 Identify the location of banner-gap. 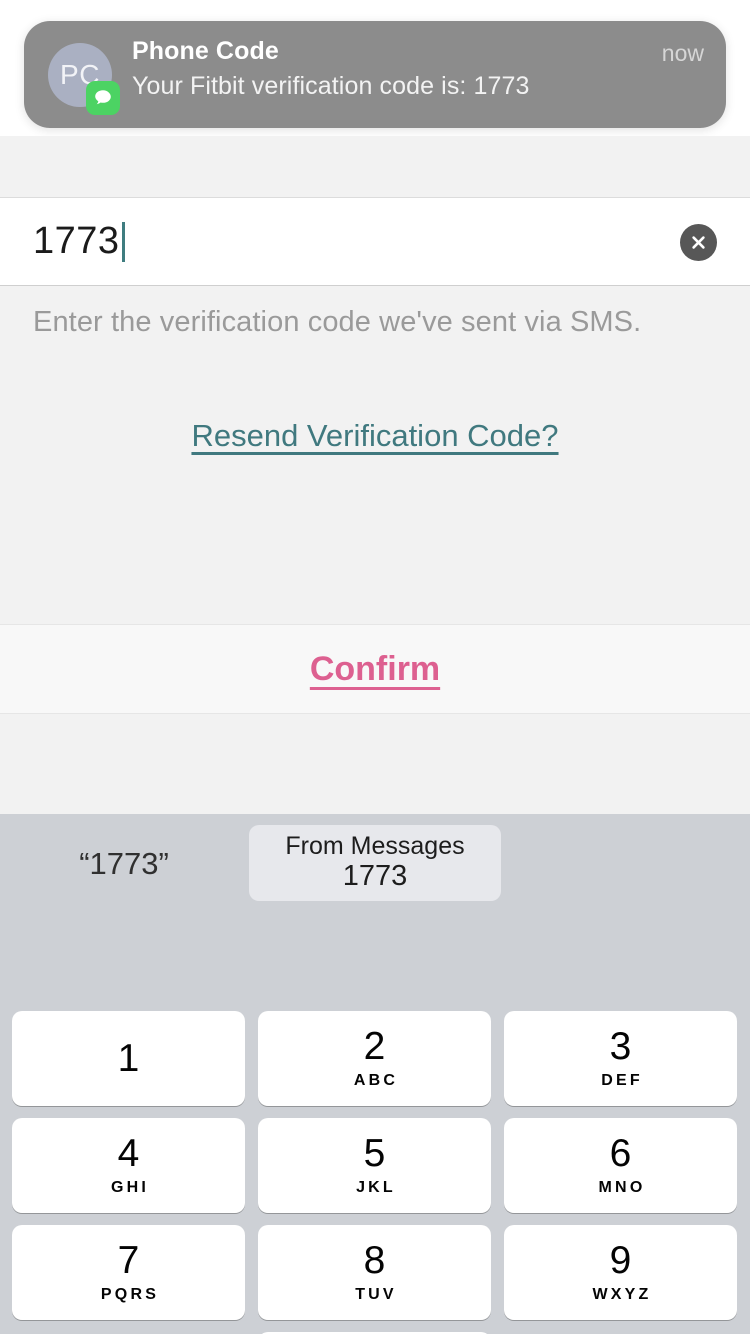
(375, 167).